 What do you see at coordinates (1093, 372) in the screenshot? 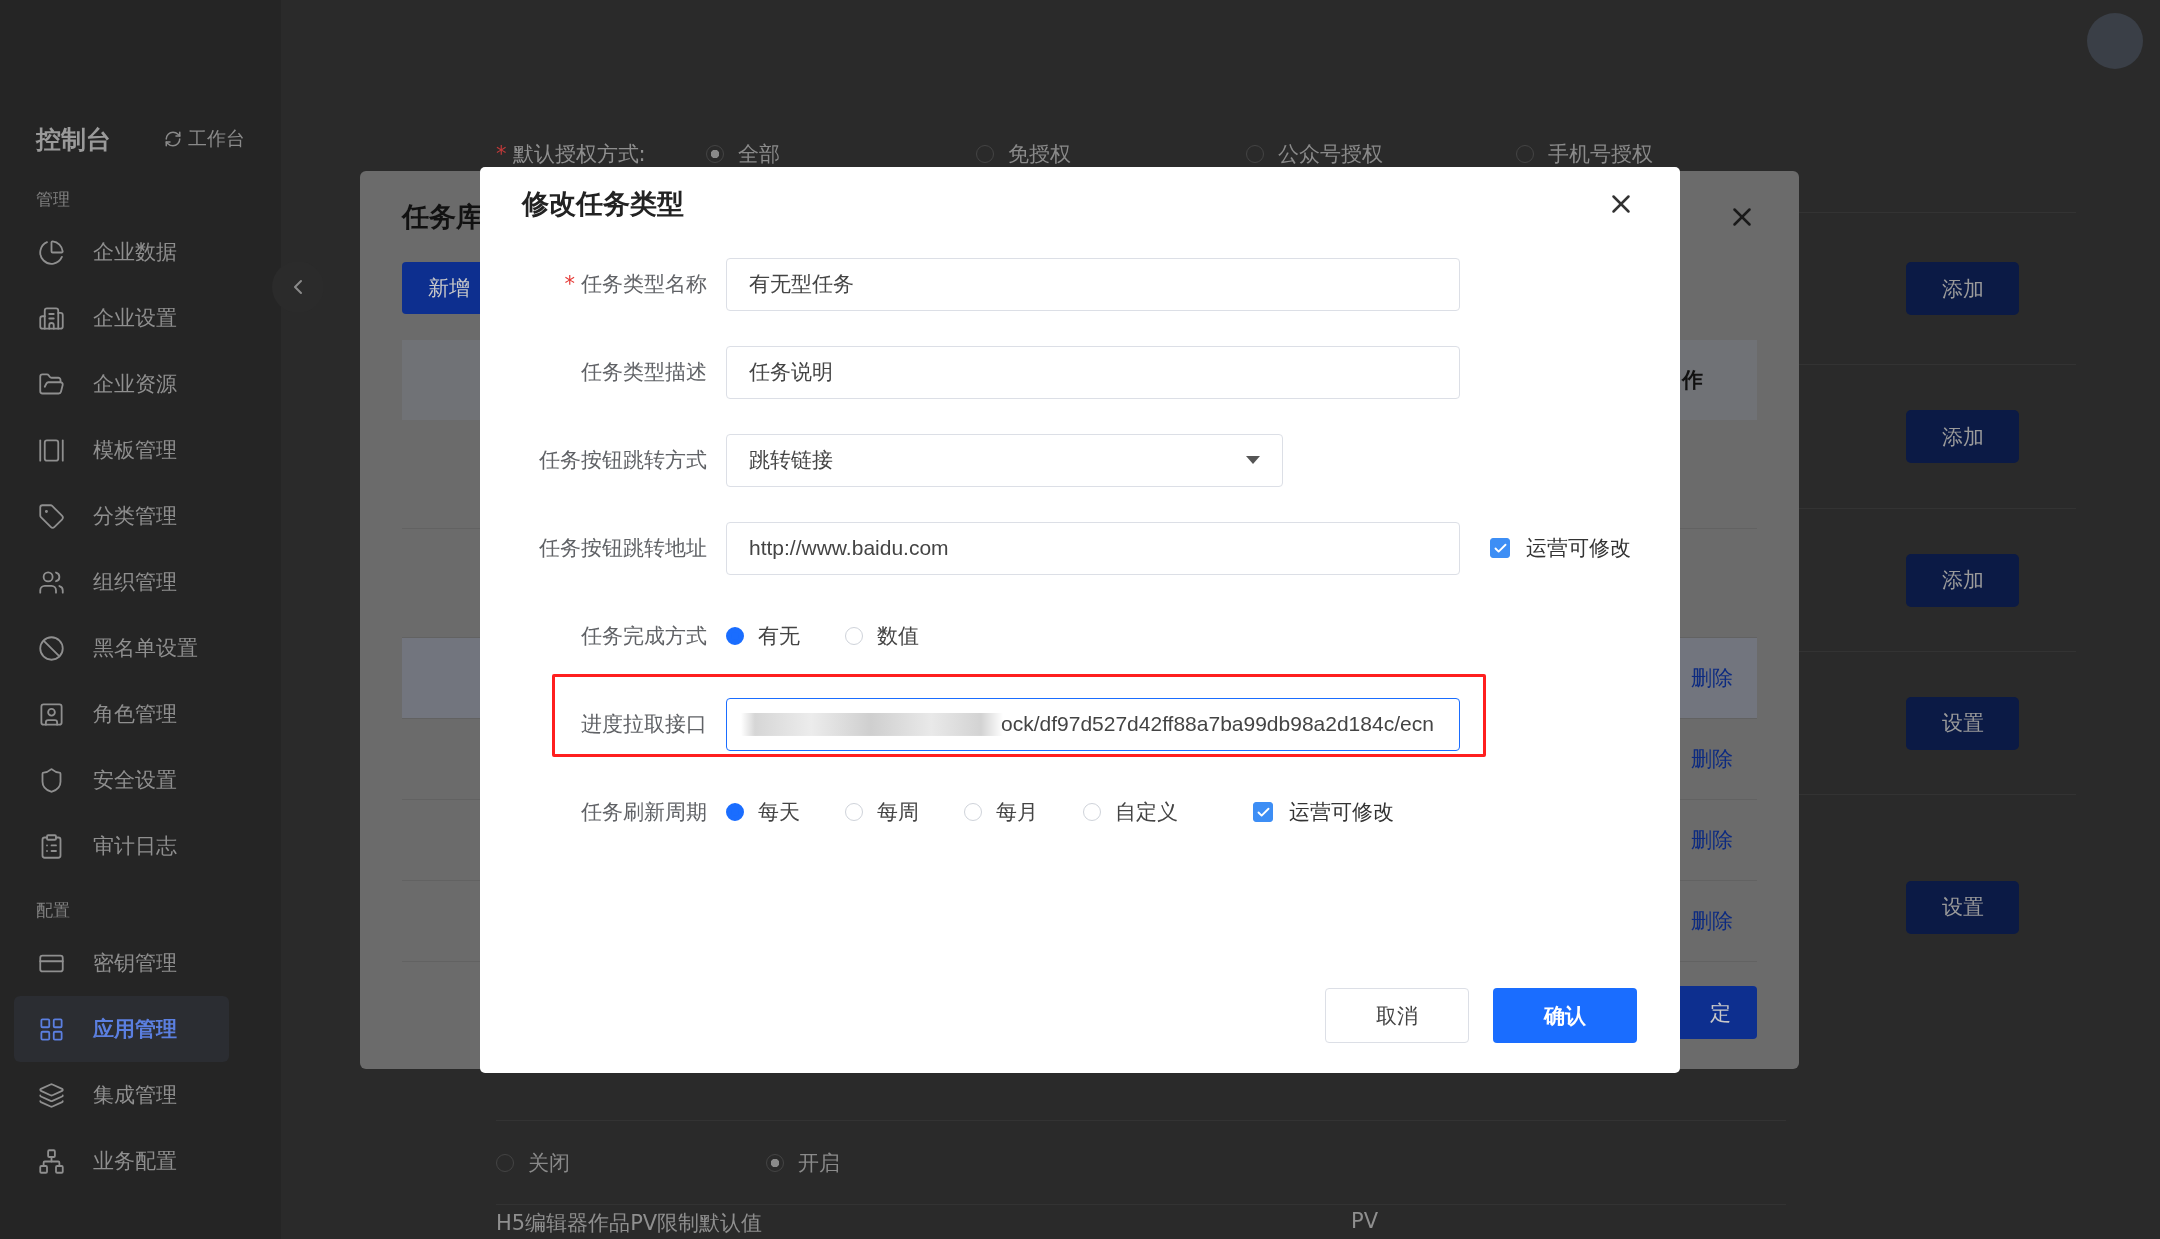
I see `text-field: 任务说明` at bounding box center [1093, 372].